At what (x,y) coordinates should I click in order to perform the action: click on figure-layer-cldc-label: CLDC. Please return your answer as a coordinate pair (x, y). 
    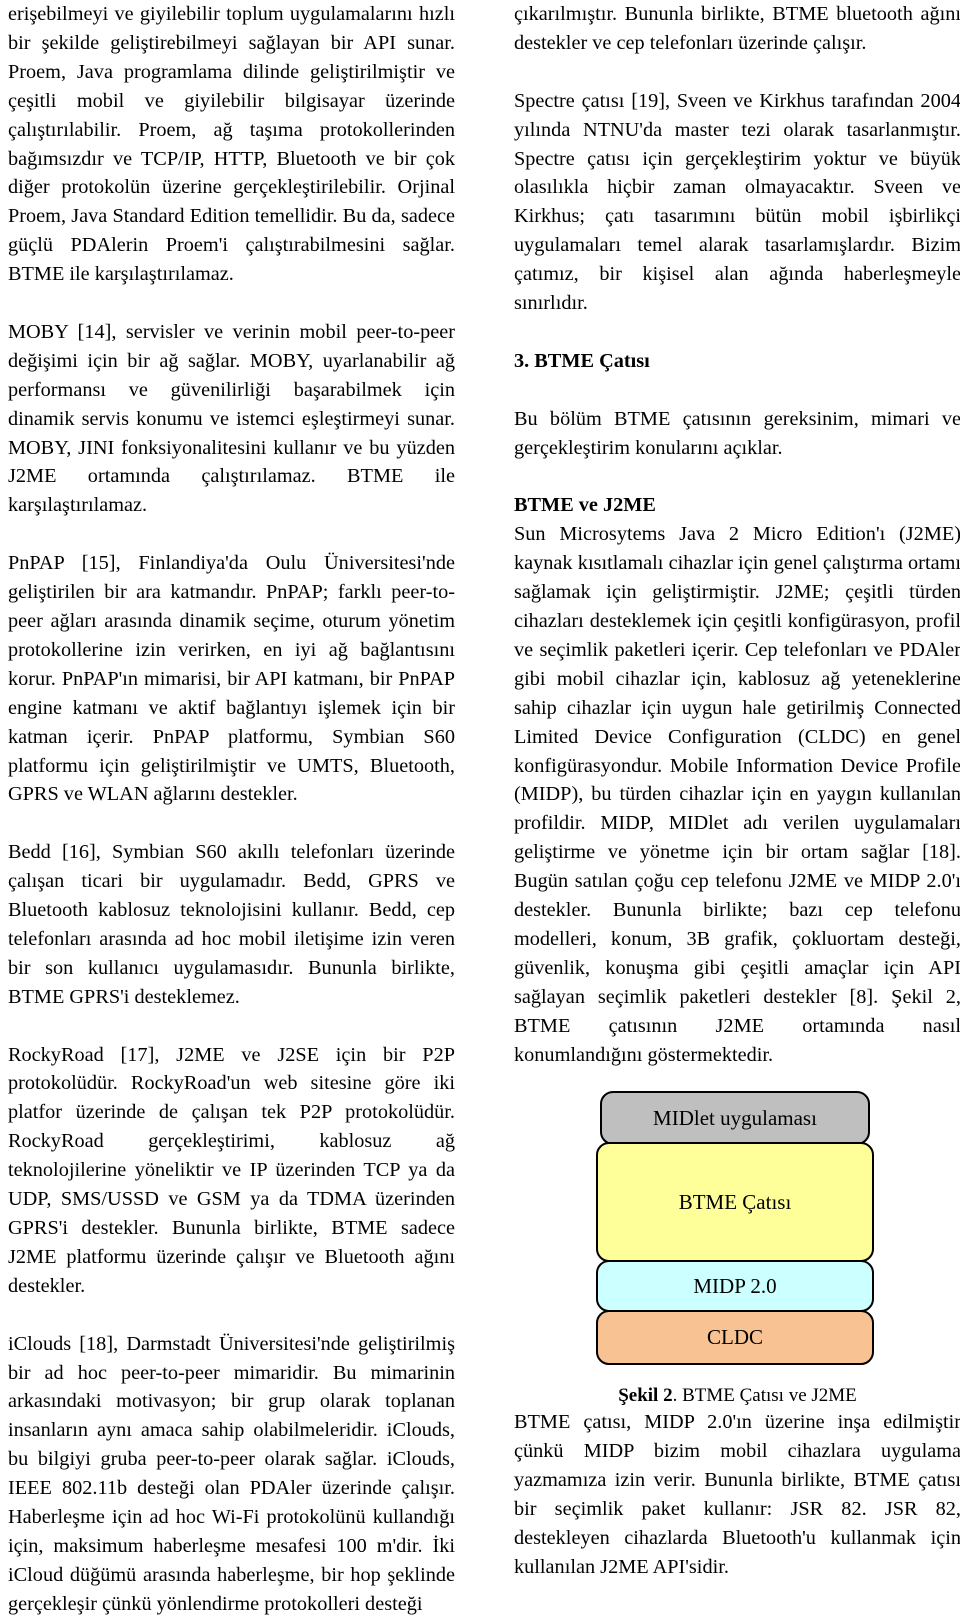
    Looking at the image, I should click on (734, 1337).